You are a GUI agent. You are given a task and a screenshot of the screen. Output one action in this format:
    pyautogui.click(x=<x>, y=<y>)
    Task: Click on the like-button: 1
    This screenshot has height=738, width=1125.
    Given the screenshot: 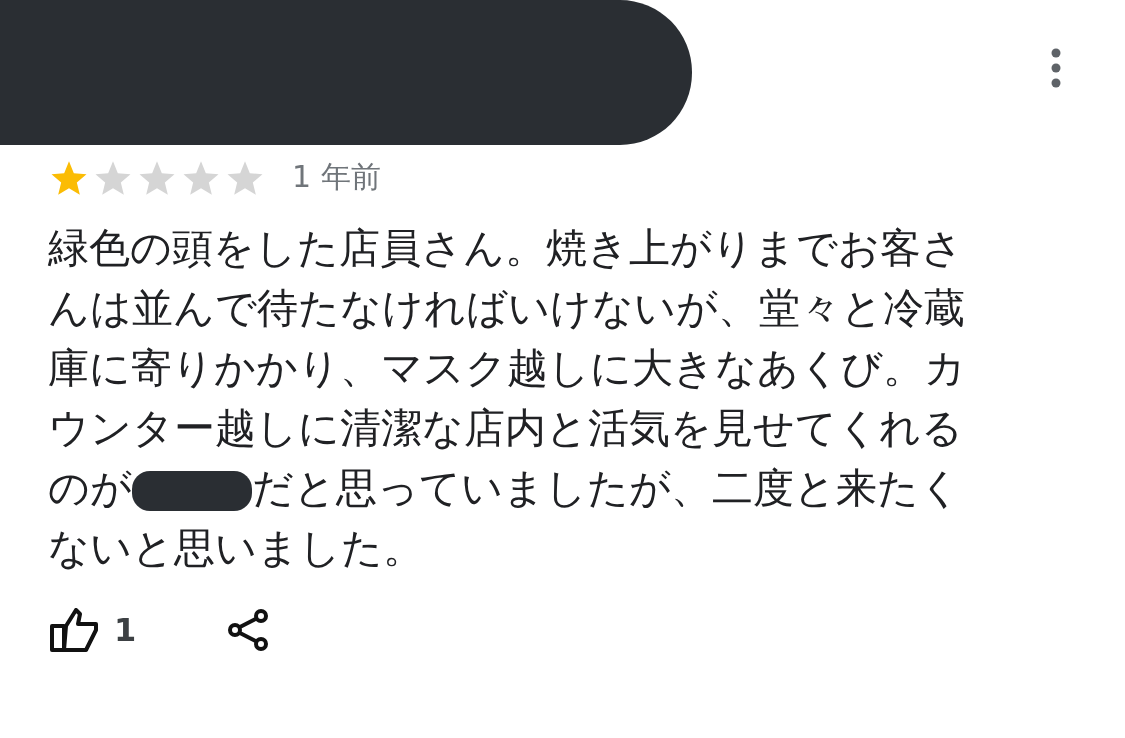 What is the action you would take?
    pyautogui.click(x=93, y=630)
    